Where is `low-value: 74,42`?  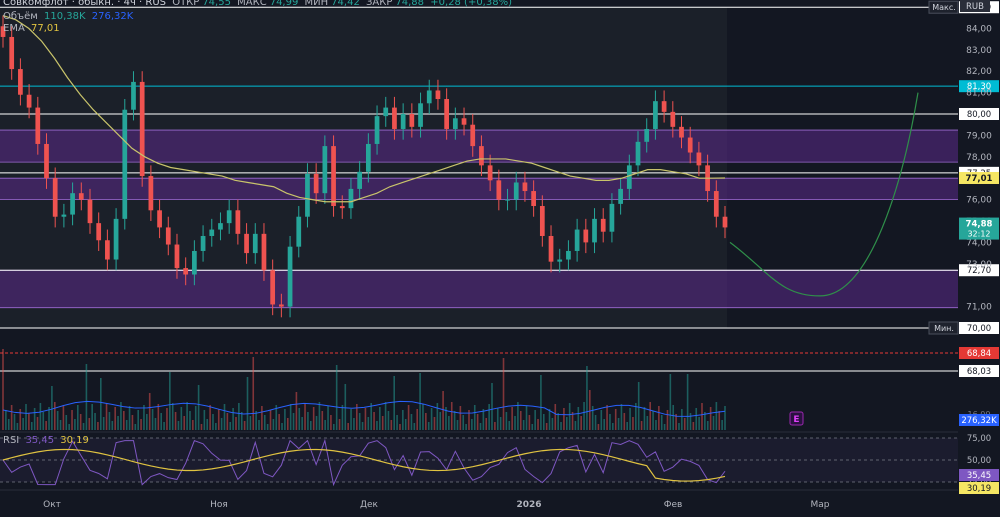
low-value: 74,42 is located at coordinates (345, 4).